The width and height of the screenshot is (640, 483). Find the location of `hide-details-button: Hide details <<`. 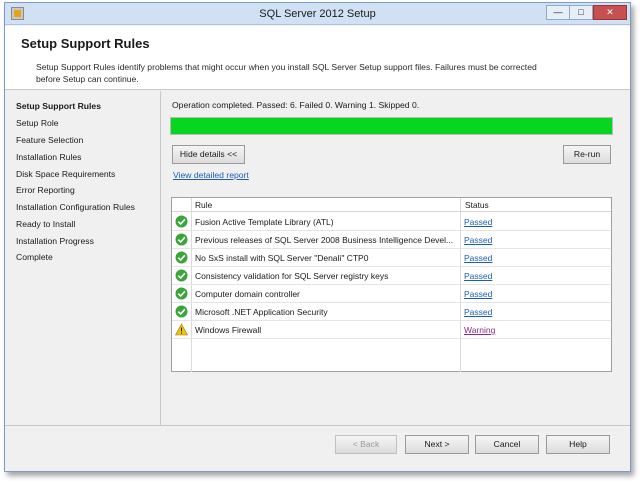

hide-details-button: Hide details << is located at coordinates (208, 154).